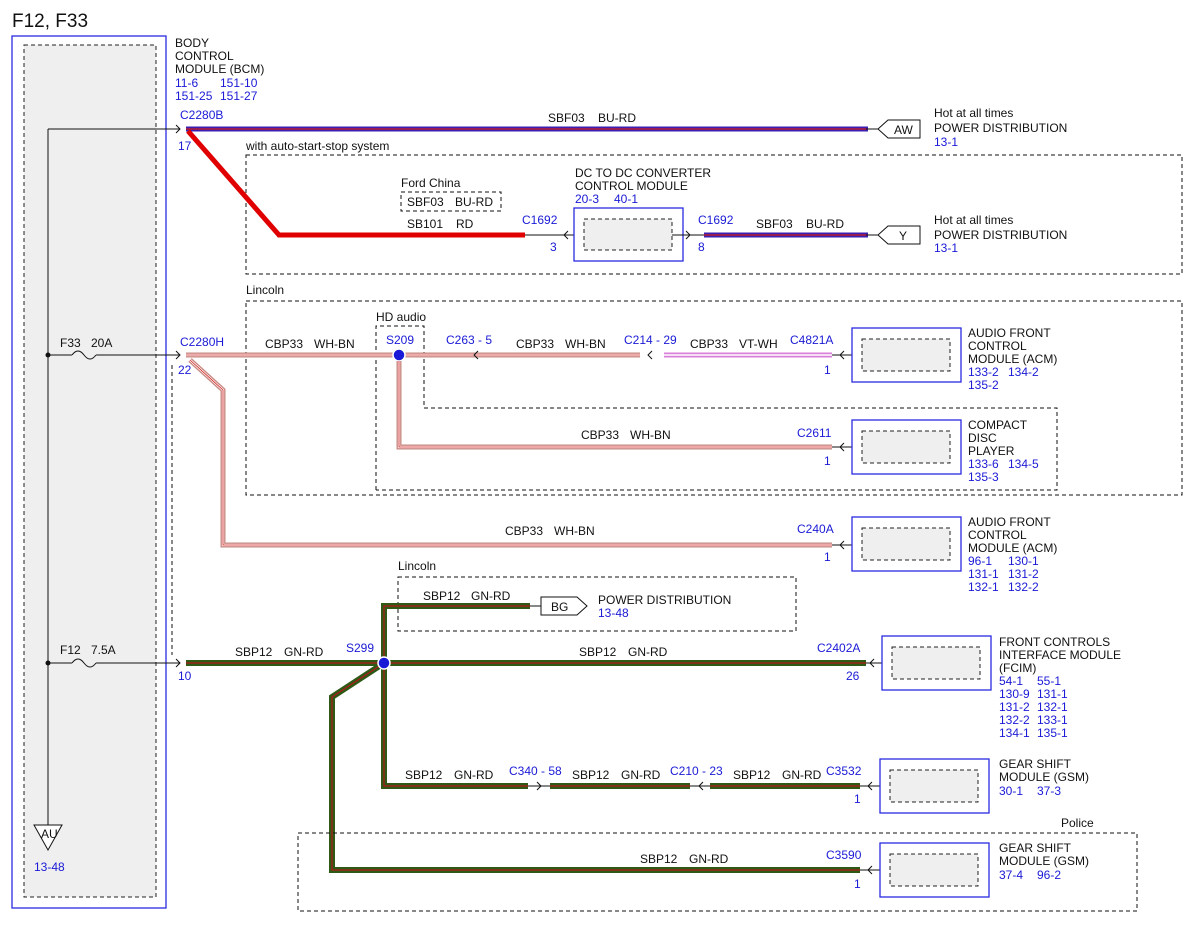  I want to click on module-ref-link: 20-3, so click(587, 199).